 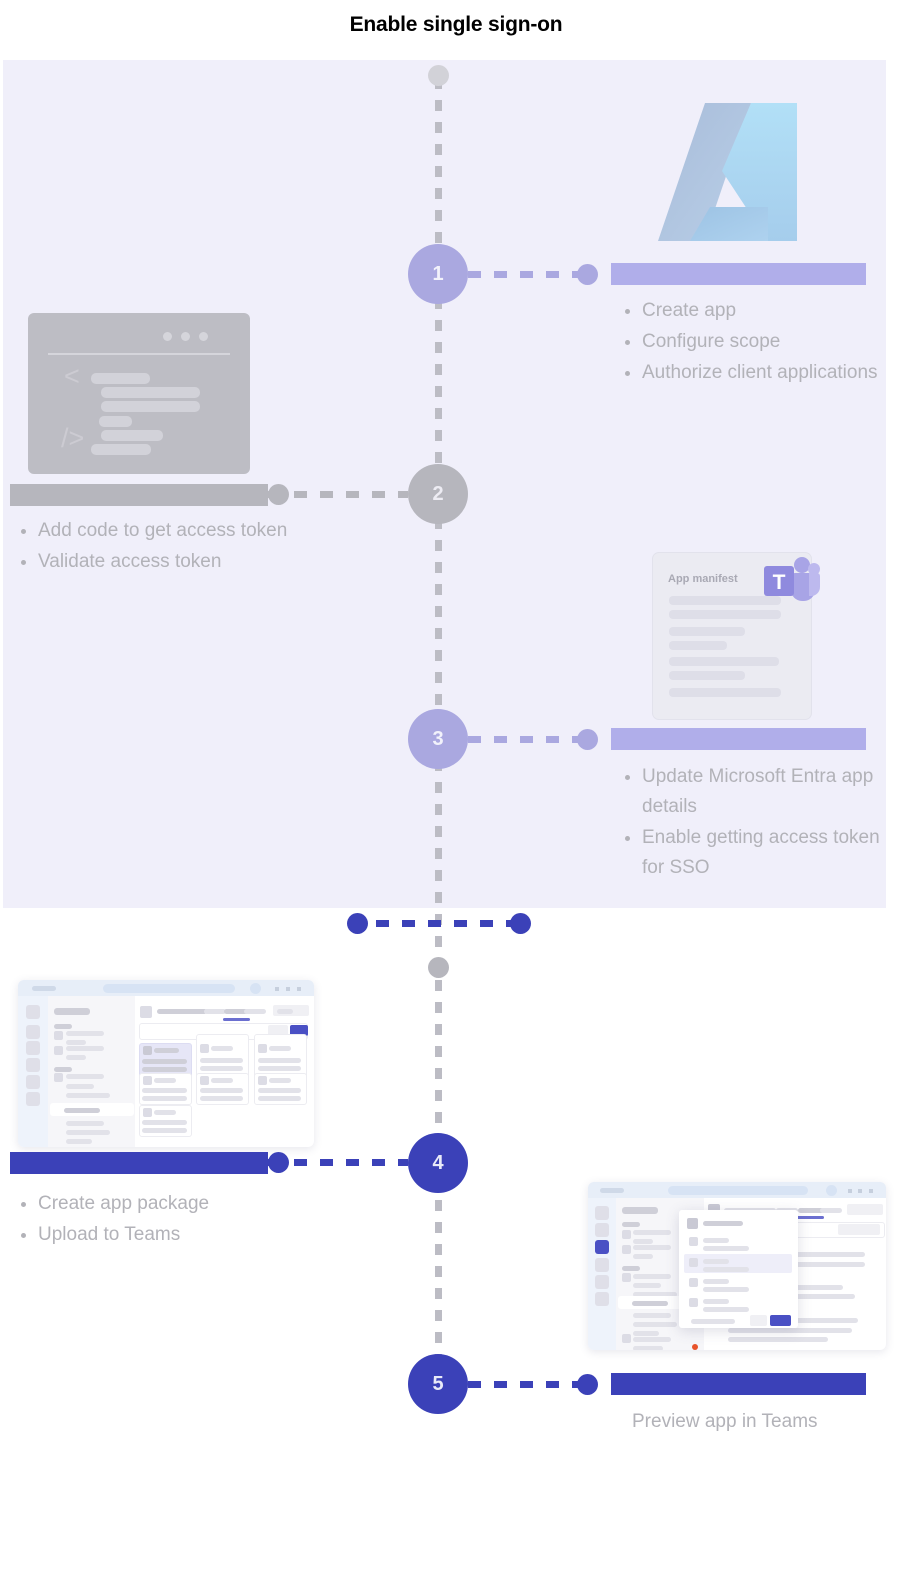 I want to click on modal-footer-line, so click(x=713, y=1321).